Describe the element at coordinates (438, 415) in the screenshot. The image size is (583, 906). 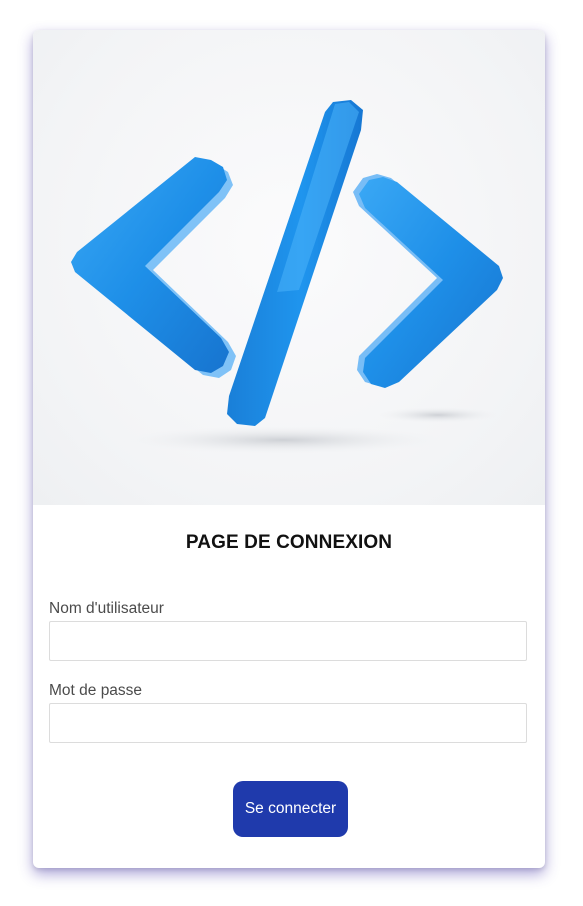
I see `floor-shadow-right` at that location.